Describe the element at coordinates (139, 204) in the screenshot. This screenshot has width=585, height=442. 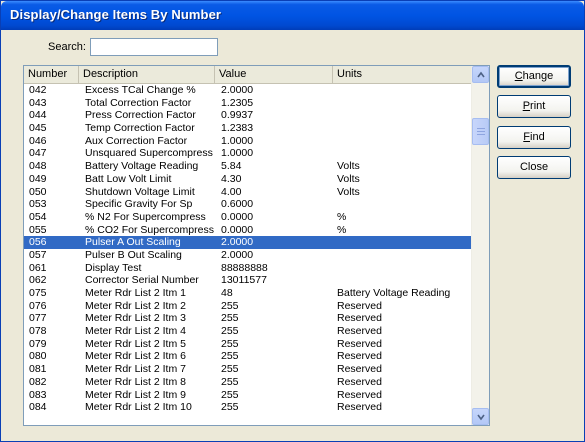
I see `row-description: Specific Gravity For Sp` at that location.